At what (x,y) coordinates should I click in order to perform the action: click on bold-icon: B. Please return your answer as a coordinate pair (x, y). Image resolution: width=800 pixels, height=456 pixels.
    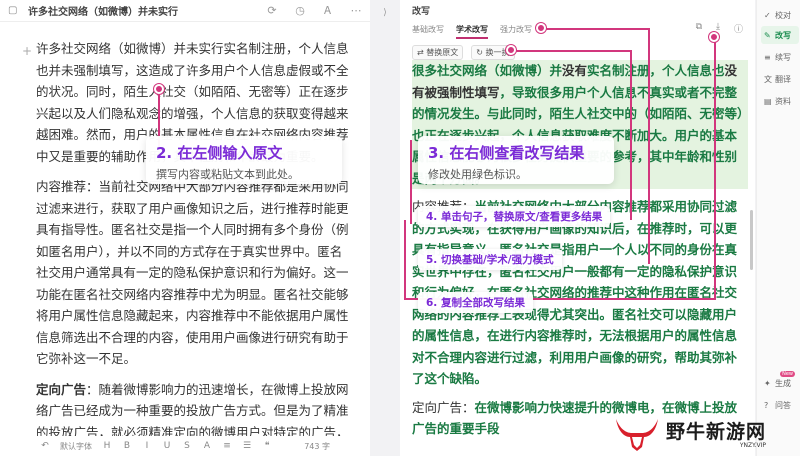
    Looking at the image, I should click on (127, 446).